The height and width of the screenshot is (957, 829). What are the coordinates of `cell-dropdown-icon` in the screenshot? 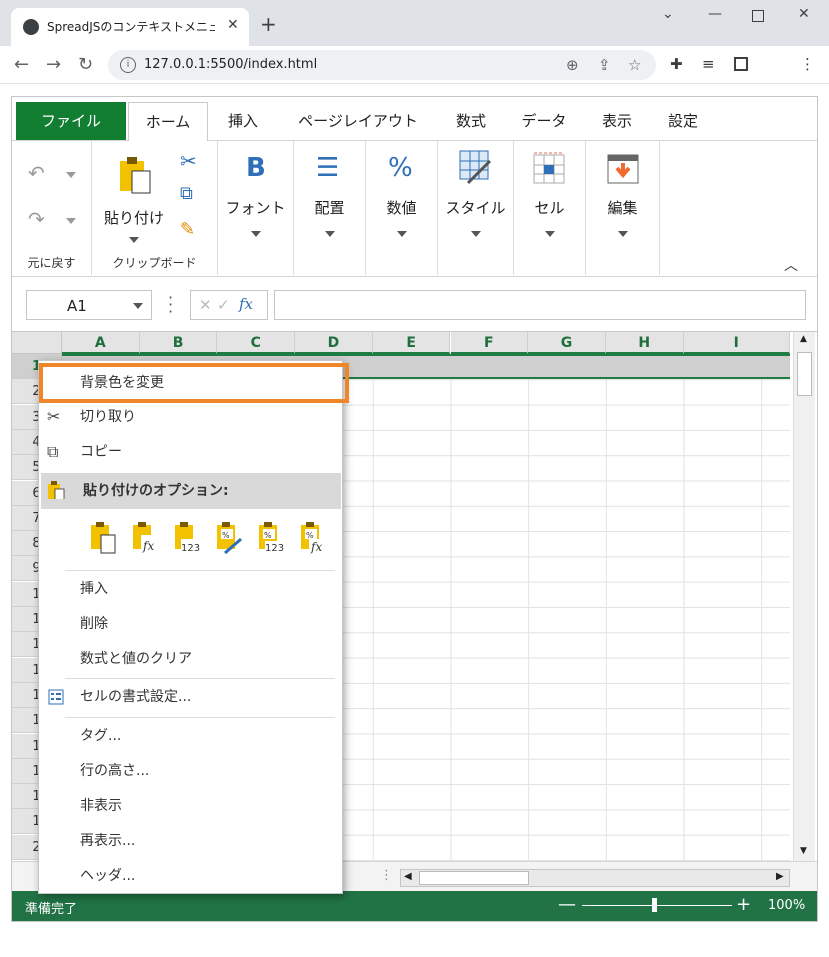 It's located at (550, 234).